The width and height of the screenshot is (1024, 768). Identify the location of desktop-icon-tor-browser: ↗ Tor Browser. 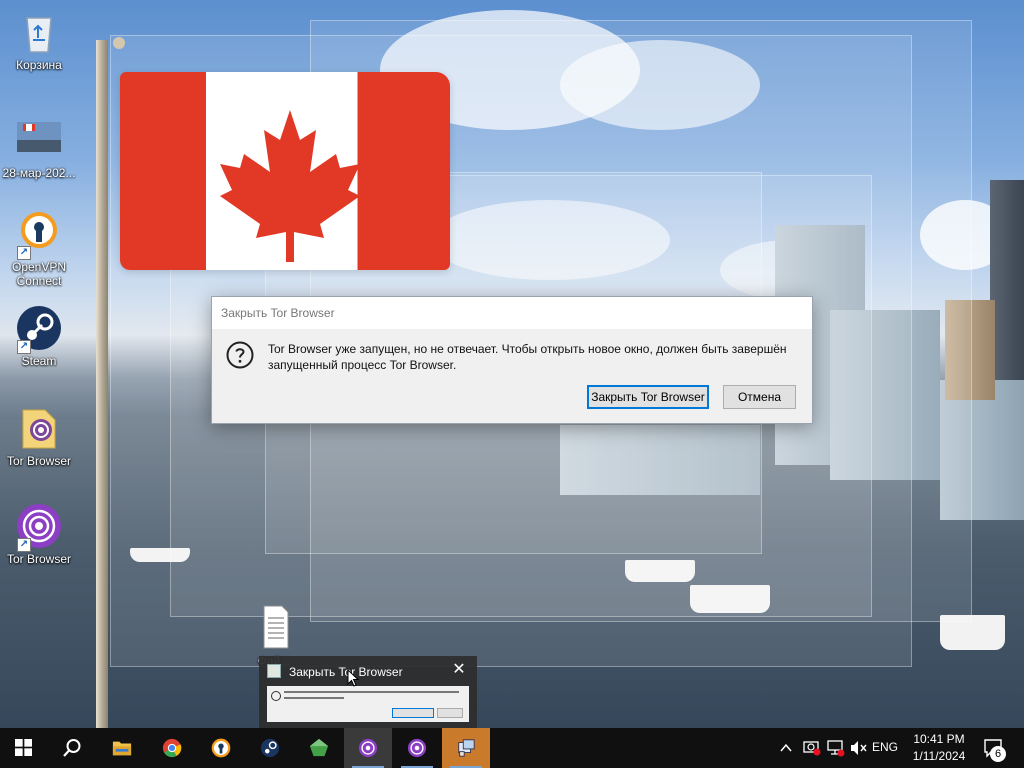
(39, 534).